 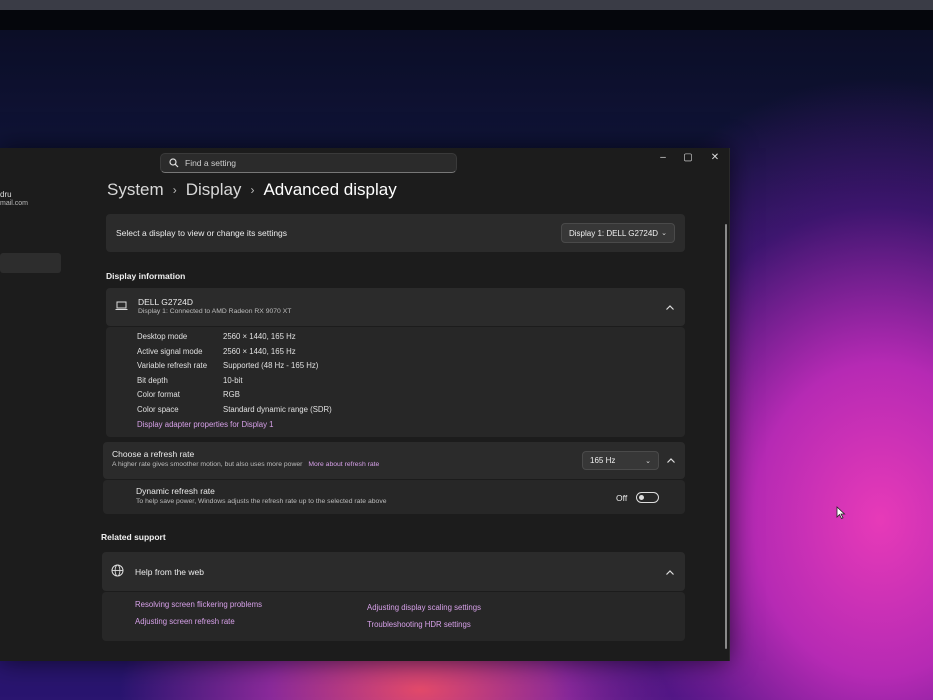 I want to click on page-title: Advanced display, so click(x=330, y=189).